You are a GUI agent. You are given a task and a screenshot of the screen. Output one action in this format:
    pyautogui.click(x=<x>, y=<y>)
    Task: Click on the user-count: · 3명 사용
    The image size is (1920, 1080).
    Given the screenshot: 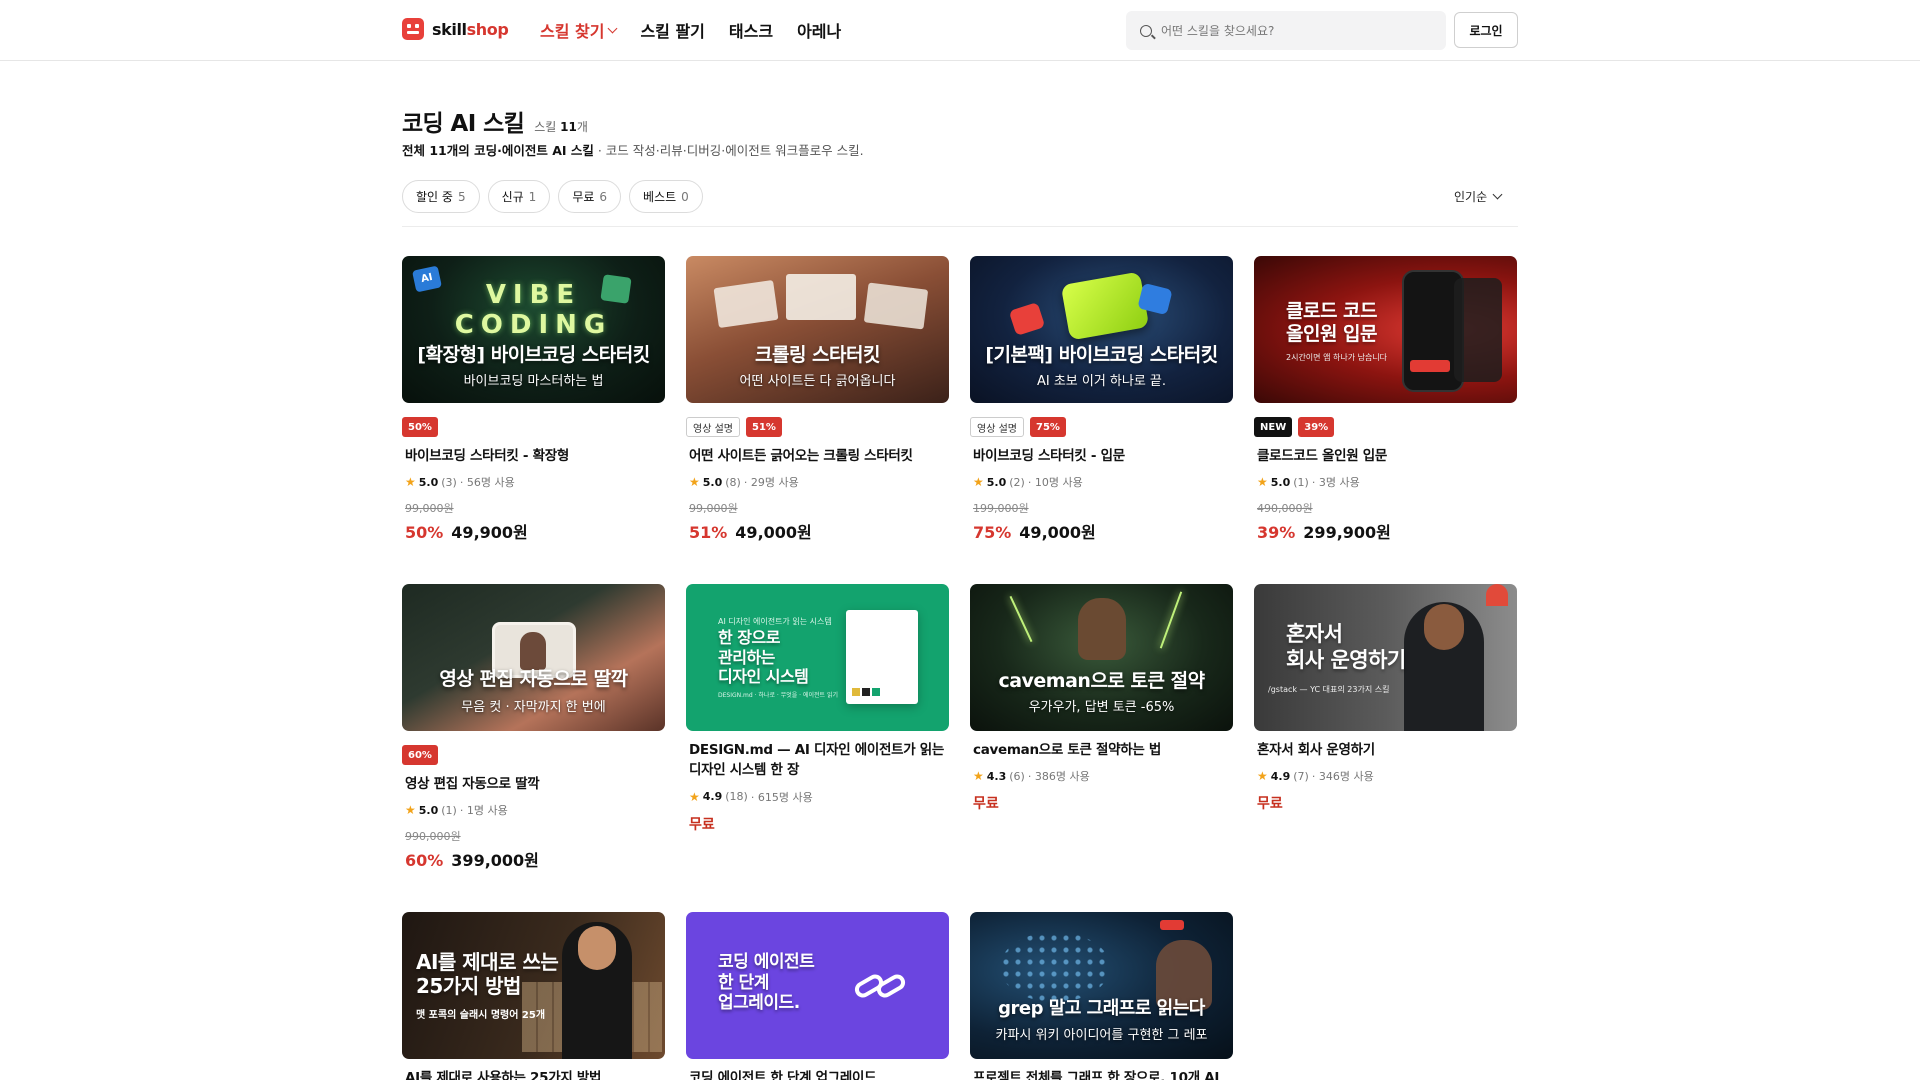 What is the action you would take?
    pyautogui.click(x=1335, y=483)
    